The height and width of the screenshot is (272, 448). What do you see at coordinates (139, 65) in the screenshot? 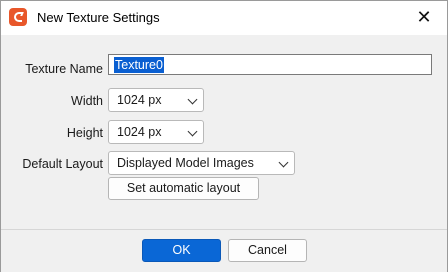
I see `texture-name-value: Texture0` at bounding box center [139, 65].